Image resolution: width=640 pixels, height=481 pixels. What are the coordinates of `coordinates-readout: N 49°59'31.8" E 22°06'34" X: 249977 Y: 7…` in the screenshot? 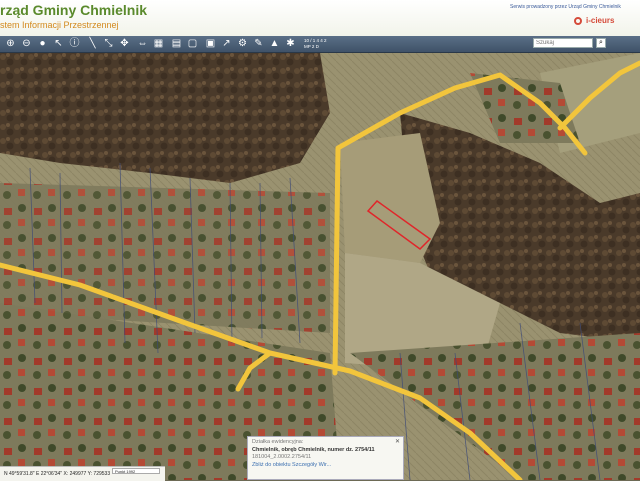 It's located at (57, 474).